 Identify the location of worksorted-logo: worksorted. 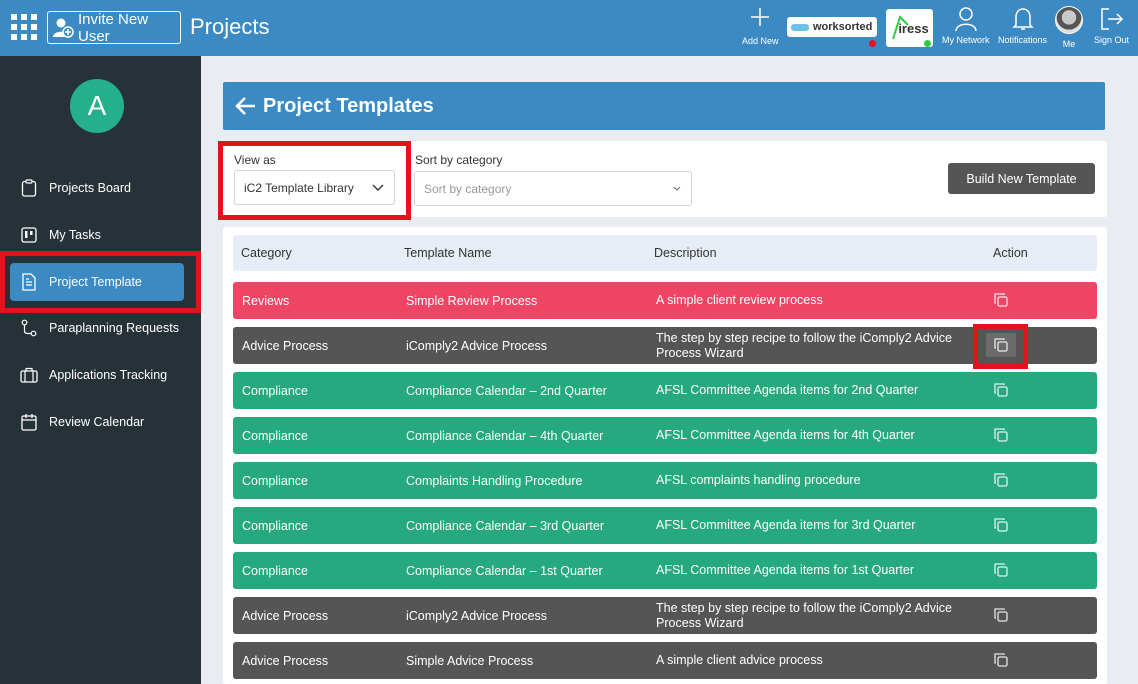
(832, 27).